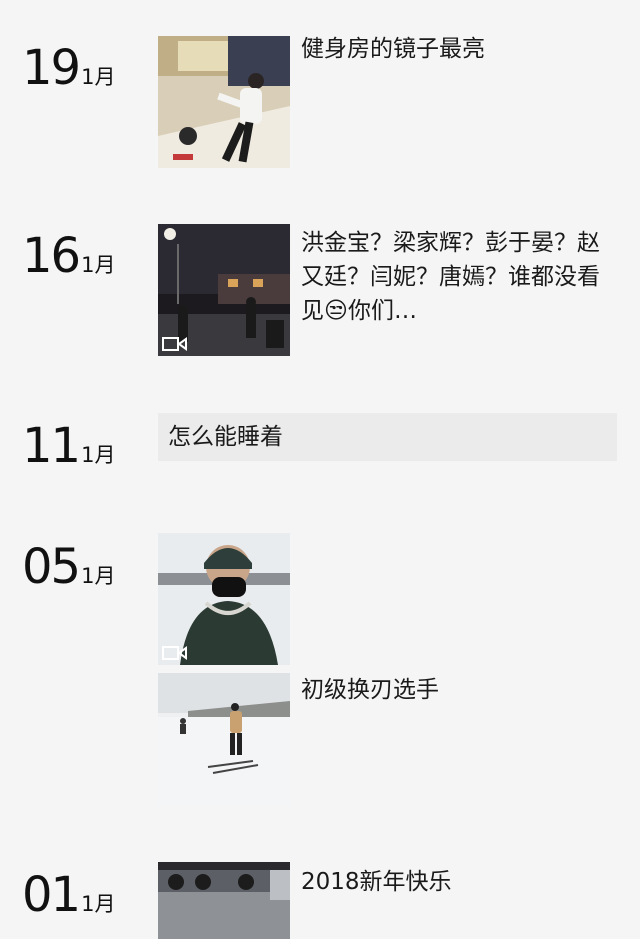  Describe the element at coordinates (51, 567) in the screenshot. I see `date-day: 05` at that location.